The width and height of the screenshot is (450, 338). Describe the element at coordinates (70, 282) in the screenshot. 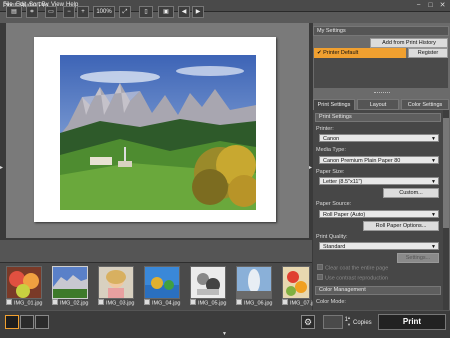

I see `thumbnail-selected` at that location.